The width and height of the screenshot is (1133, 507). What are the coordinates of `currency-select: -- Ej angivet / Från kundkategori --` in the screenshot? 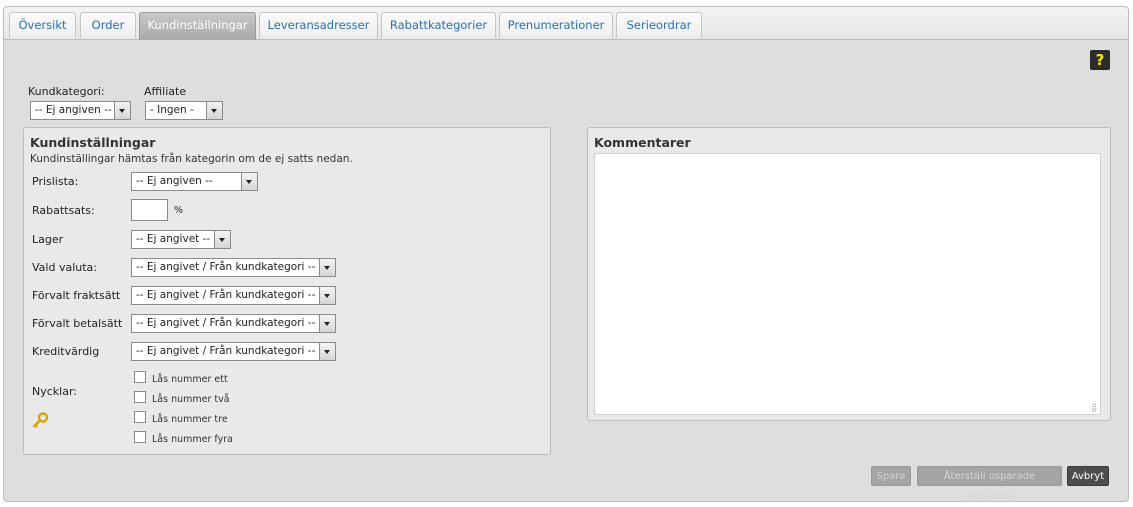 It's located at (233, 267).